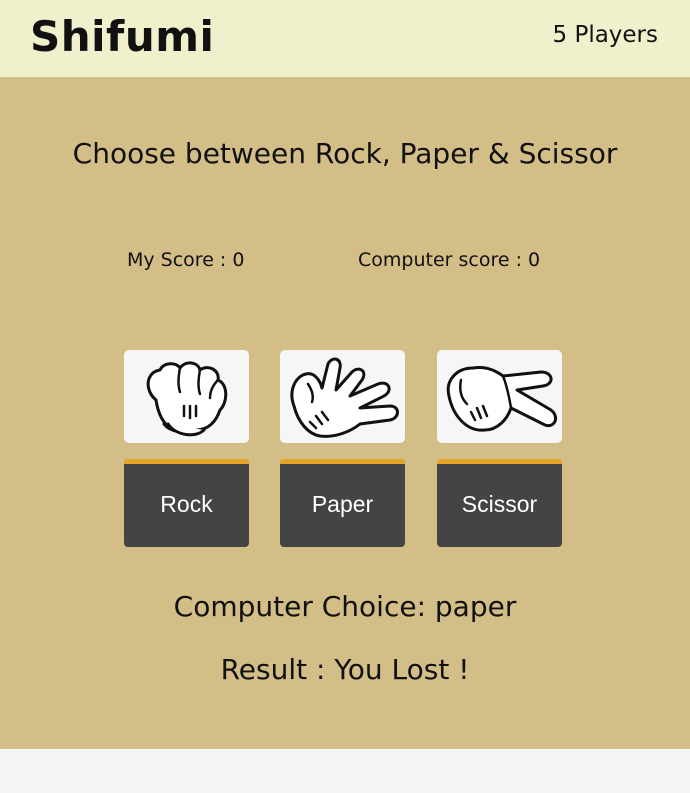 This screenshot has height=793, width=690. What do you see at coordinates (606, 35) in the screenshot?
I see `players-count: 5 Players` at bounding box center [606, 35].